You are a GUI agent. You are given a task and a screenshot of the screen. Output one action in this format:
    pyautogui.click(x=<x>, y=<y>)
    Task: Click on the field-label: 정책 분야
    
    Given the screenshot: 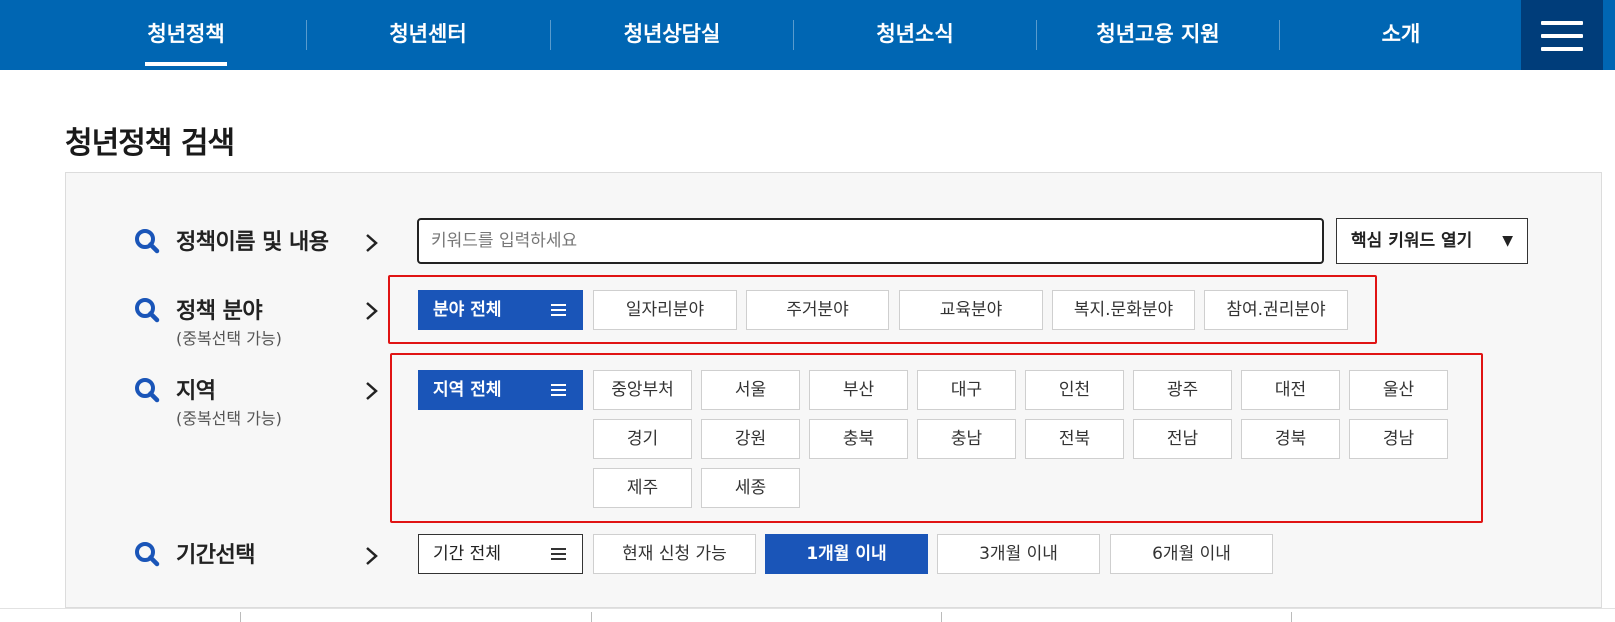 What is the action you would take?
    pyautogui.click(x=219, y=311)
    